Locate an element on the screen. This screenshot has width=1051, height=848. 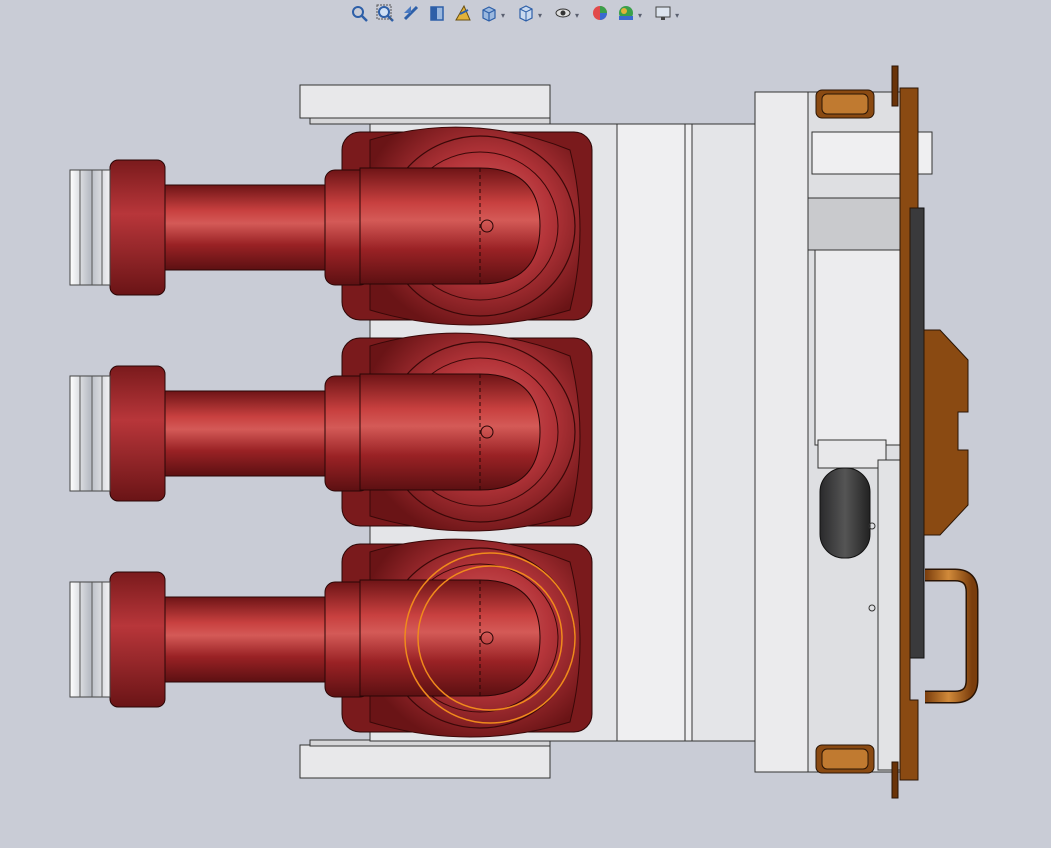
apply-scene-button is located at coordinates (626, 15).